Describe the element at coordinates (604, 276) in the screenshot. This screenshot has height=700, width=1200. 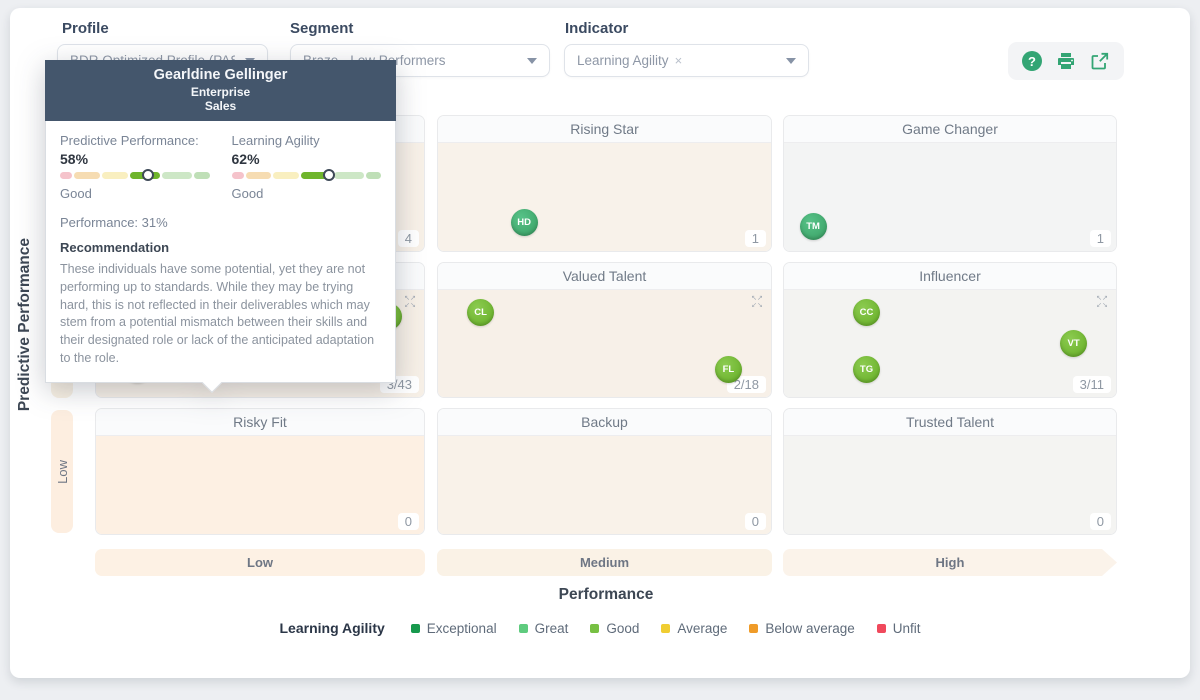
I see `cell-title: Valued Talent` at that location.